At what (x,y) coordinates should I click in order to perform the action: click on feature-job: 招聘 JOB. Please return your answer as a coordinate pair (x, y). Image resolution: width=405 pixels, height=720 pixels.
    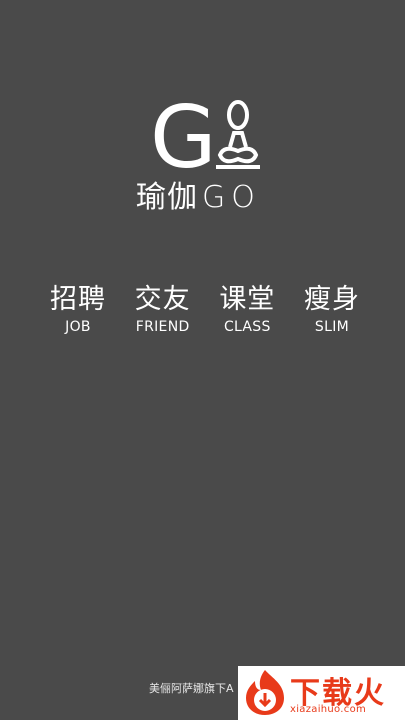
    Looking at the image, I should click on (78, 309).